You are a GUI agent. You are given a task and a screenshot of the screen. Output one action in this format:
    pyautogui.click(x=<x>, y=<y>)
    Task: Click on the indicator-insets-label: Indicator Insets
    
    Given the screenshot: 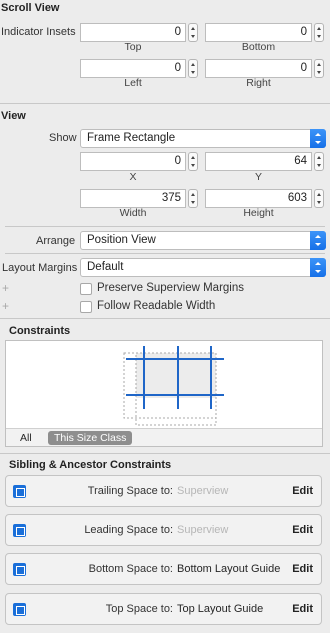 What is the action you would take?
    pyautogui.click(x=38, y=32)
    